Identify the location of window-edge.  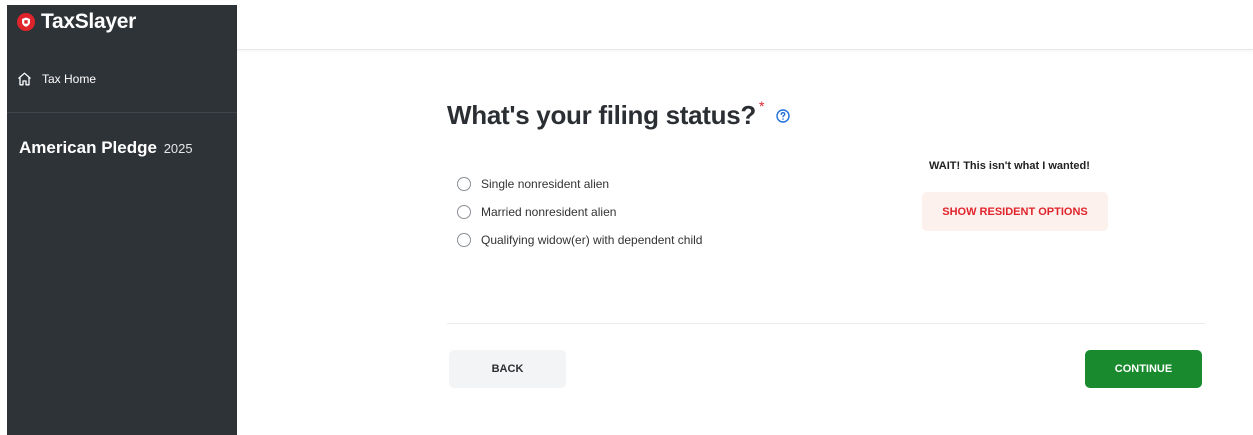
(3, 217).